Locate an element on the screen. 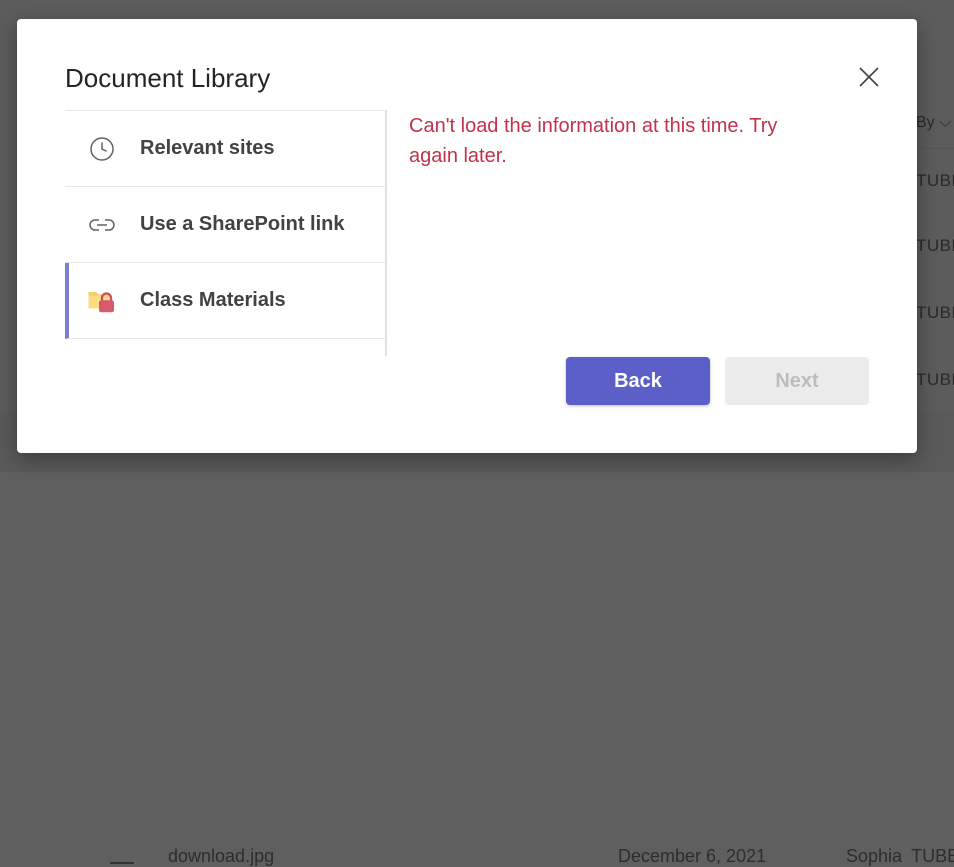  column-header-modified-by: By ⌵ is located at coordinates (934, 122).